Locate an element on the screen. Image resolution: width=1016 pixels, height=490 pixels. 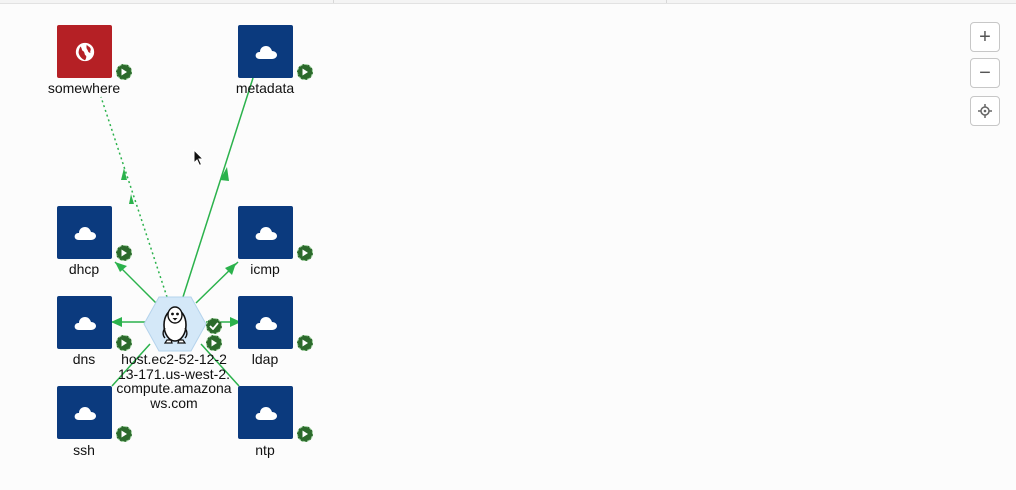
node-host is located at coordinates (175, 324).